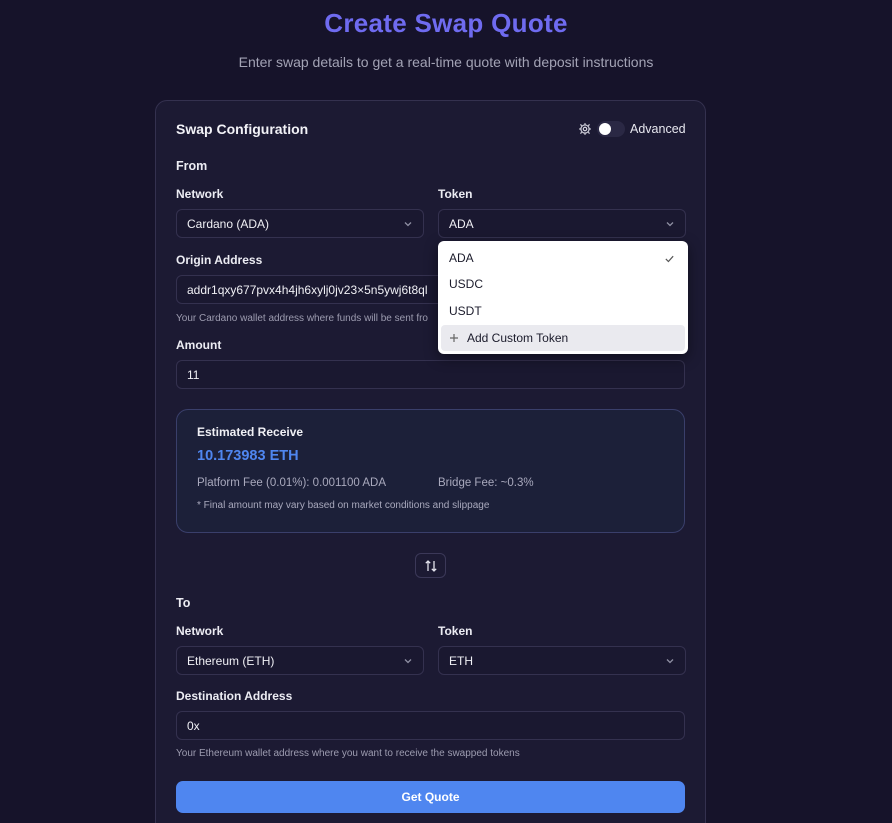 Image resolution: width=892 pixels, height=823 pixels. I want to click on from-token-label: Token, so click(455, 194).